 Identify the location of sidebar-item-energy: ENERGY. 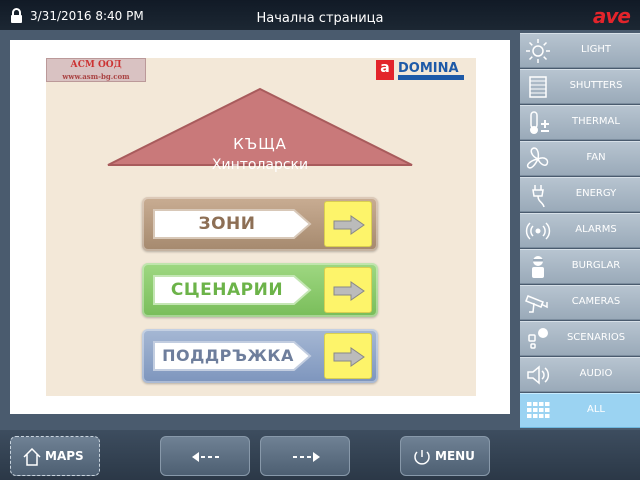
(580, 194).